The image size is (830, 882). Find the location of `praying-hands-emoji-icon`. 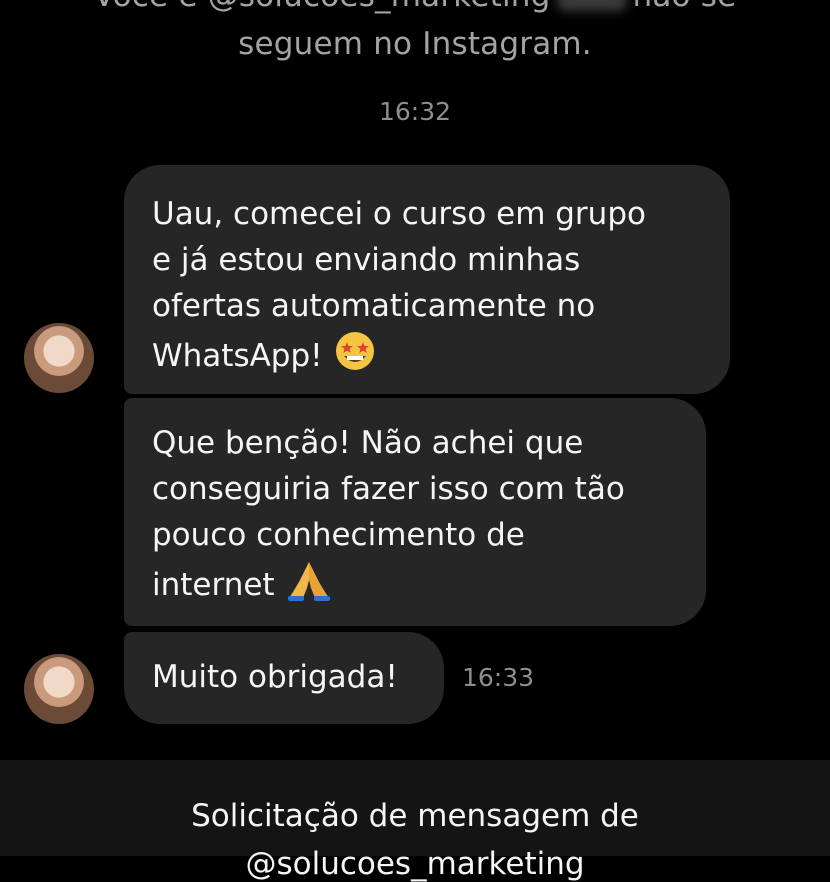

praying-hands-emoji-icon is located at coordinates (309, 586).